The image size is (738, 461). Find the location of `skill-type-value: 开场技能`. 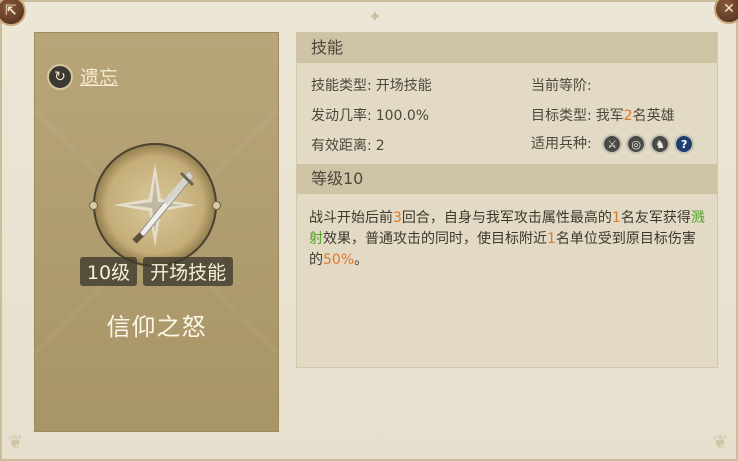

skill-type-value: 开场技能 is located at coordinates (403, 86).